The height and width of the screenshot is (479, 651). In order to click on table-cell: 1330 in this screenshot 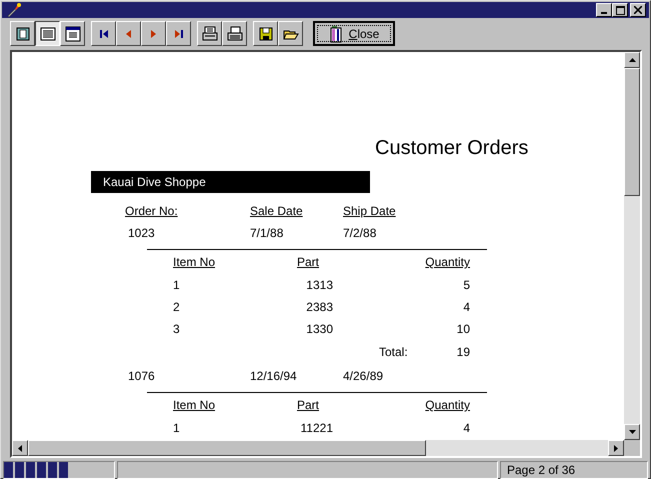, I will do `click(319, 329)`.